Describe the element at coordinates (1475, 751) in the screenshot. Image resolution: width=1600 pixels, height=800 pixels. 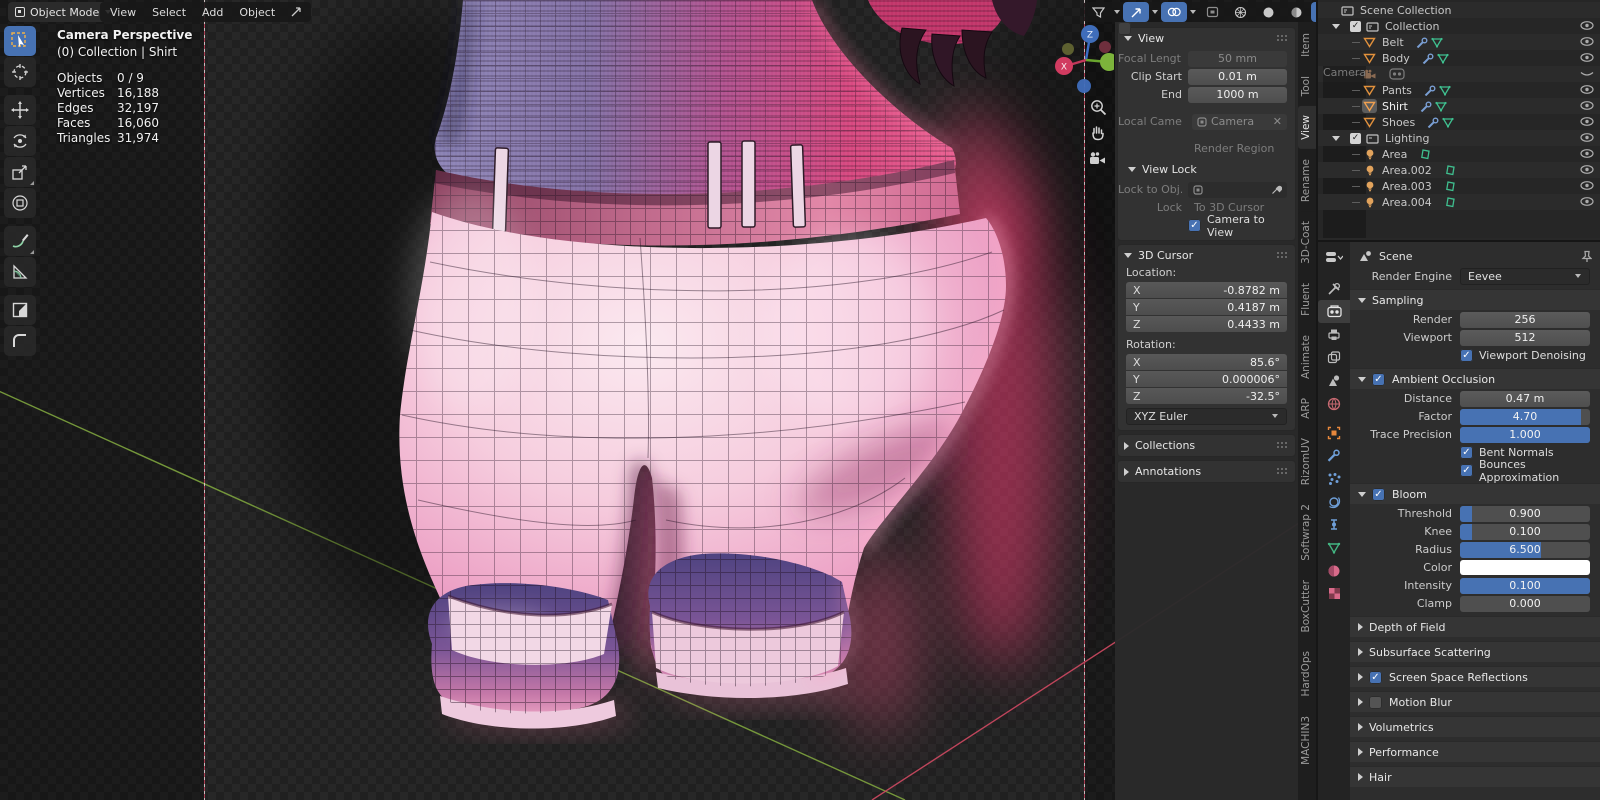
I see `performance-panel-header: Performance` at that location.